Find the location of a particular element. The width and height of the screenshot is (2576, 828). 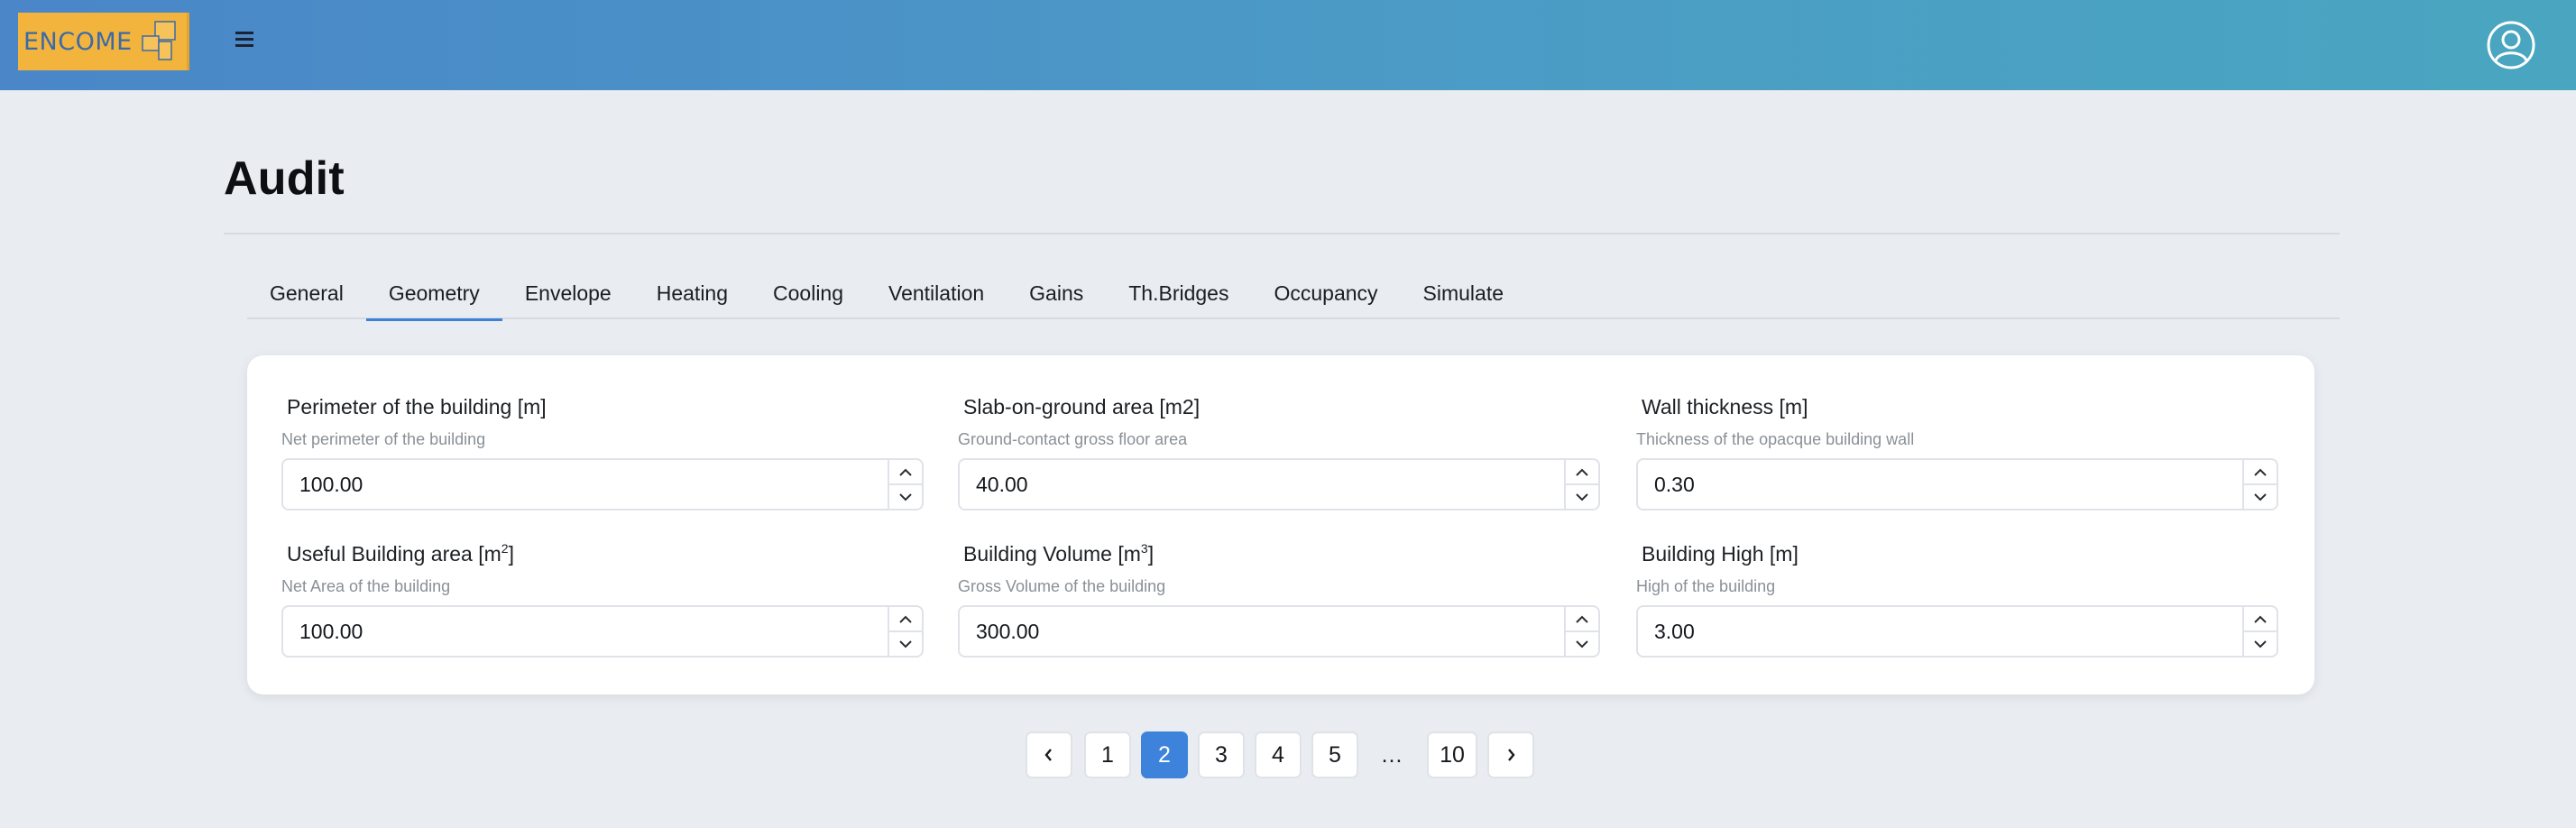

page-button-10: 10 is located at coordinates (1452, 754).